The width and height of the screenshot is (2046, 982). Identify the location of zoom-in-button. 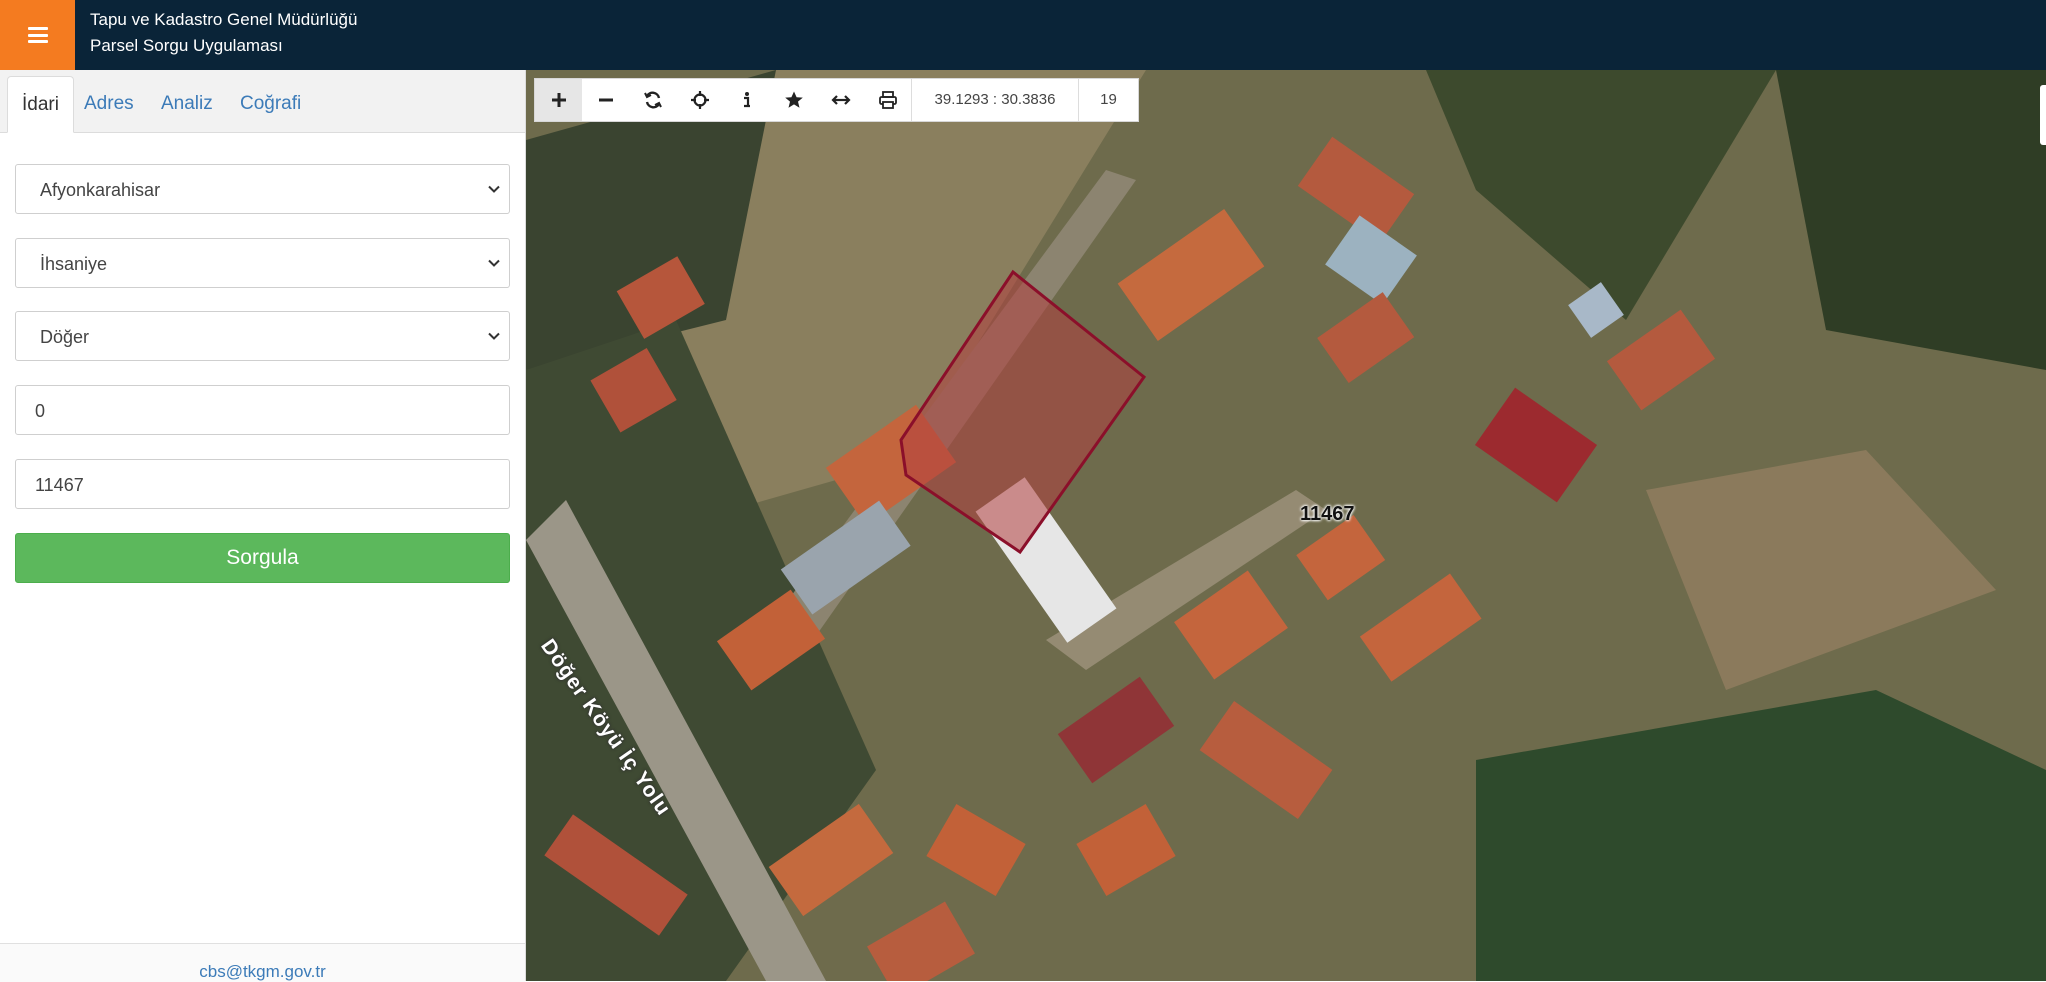
(558, 100).